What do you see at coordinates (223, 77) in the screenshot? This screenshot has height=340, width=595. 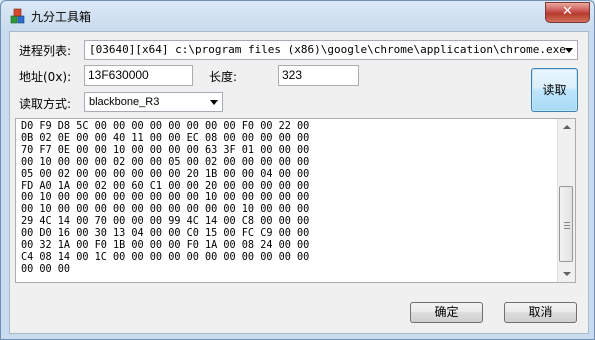 I see `length-label: 长度:` at bounding box center [223, 77].